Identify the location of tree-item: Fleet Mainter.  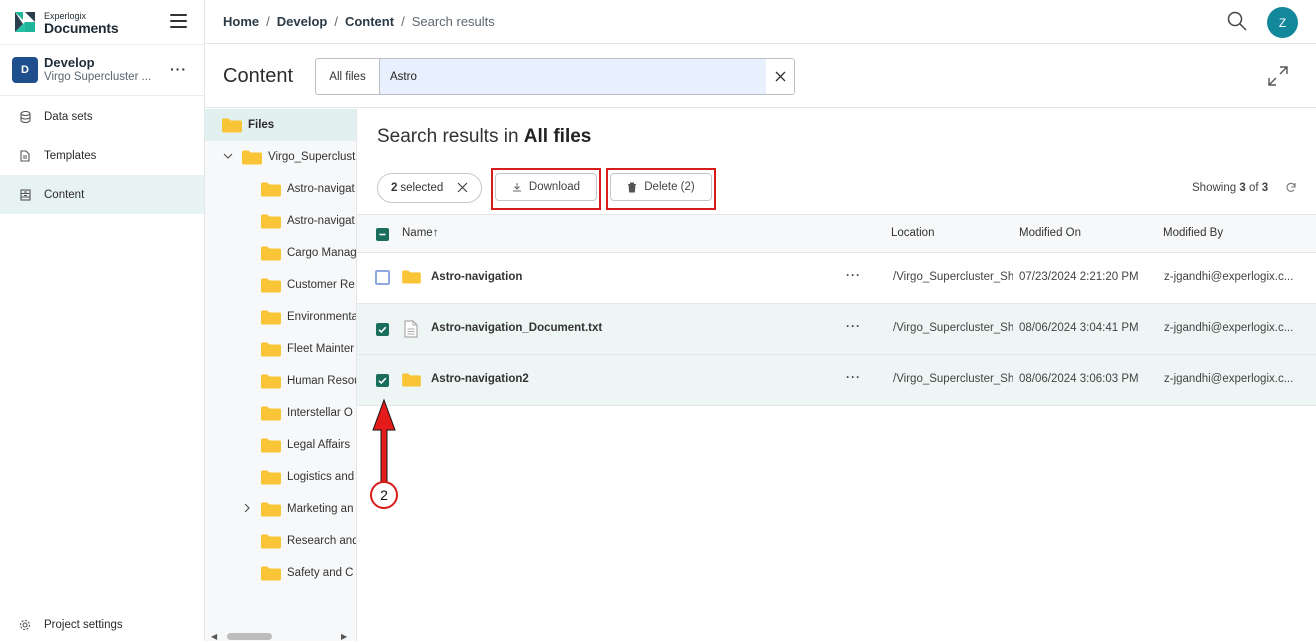
(280, 349).